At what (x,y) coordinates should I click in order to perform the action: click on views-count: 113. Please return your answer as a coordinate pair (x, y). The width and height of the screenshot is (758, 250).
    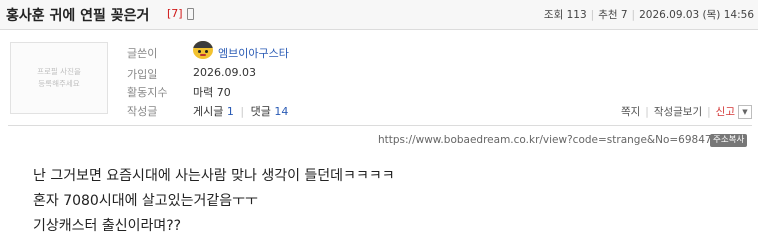
    Looking at the image, I should click on (576, 15).